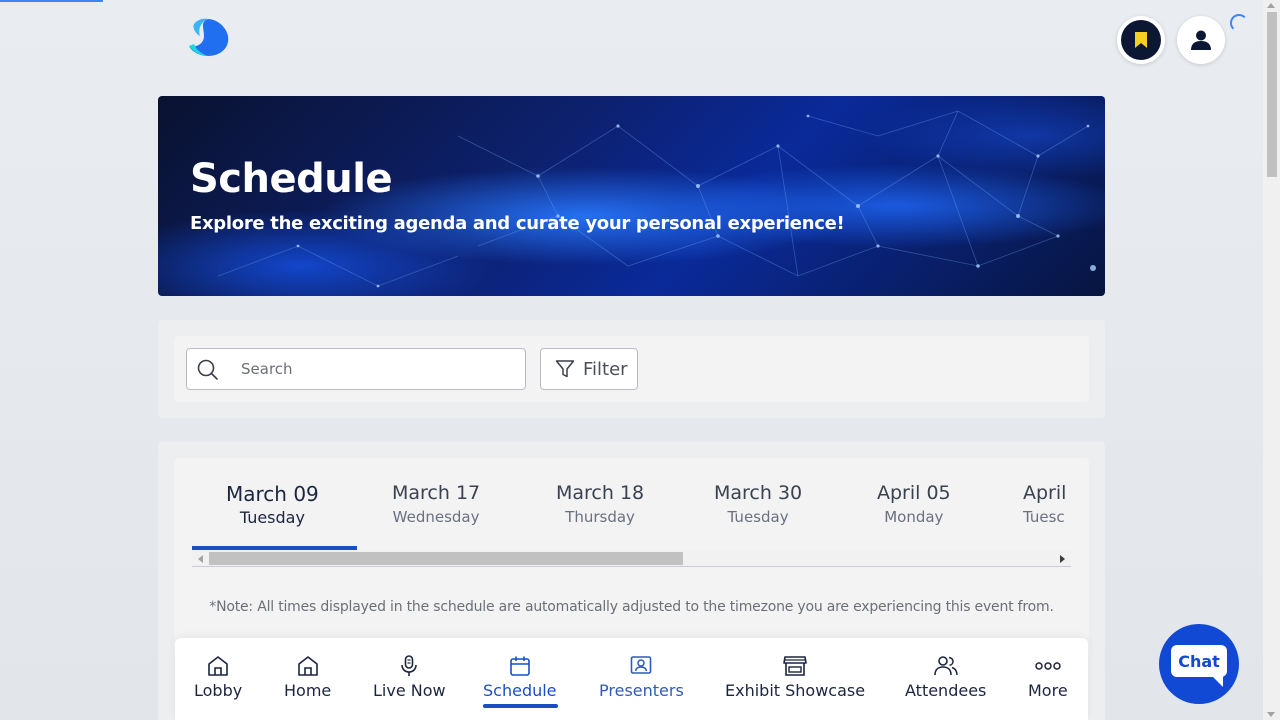  I want to click on date-tab: March 30 Tuesday, so click(758, 504).